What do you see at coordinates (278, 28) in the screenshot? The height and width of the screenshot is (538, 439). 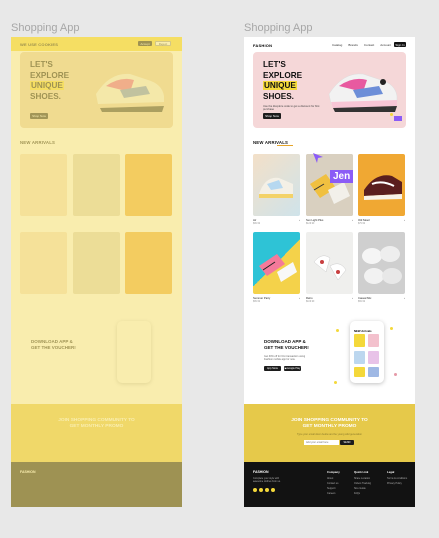 I see `frame-label-right: Shopping App` at bounding box center [278, 28].